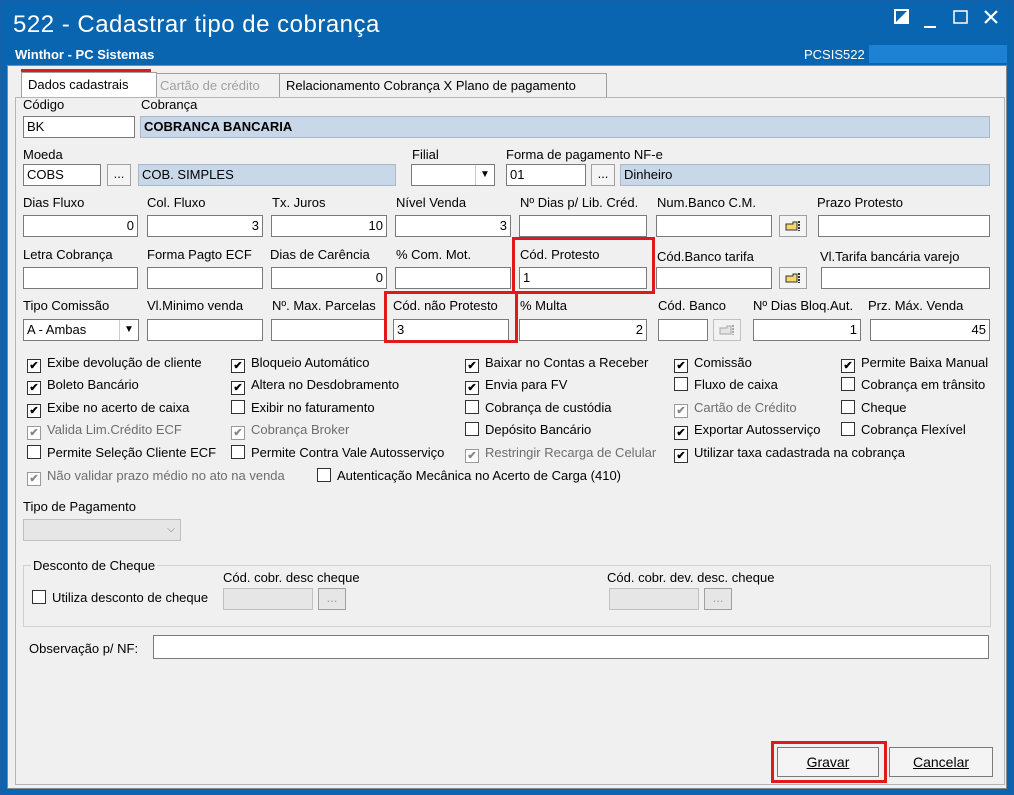 The image size is (1014, 795). What do you see at coordinates (329, 226) in the screenshot?
I see `tx-juros-input: 10` at bounding box center [329, 226].